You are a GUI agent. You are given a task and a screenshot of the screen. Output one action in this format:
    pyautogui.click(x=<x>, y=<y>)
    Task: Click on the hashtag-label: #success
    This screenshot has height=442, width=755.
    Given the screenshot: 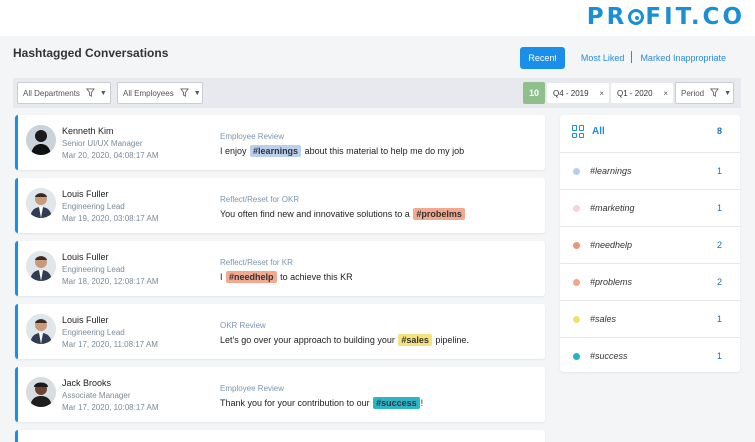 What is the action you would take?
    pyautogui.click(x=609, y=356)
    